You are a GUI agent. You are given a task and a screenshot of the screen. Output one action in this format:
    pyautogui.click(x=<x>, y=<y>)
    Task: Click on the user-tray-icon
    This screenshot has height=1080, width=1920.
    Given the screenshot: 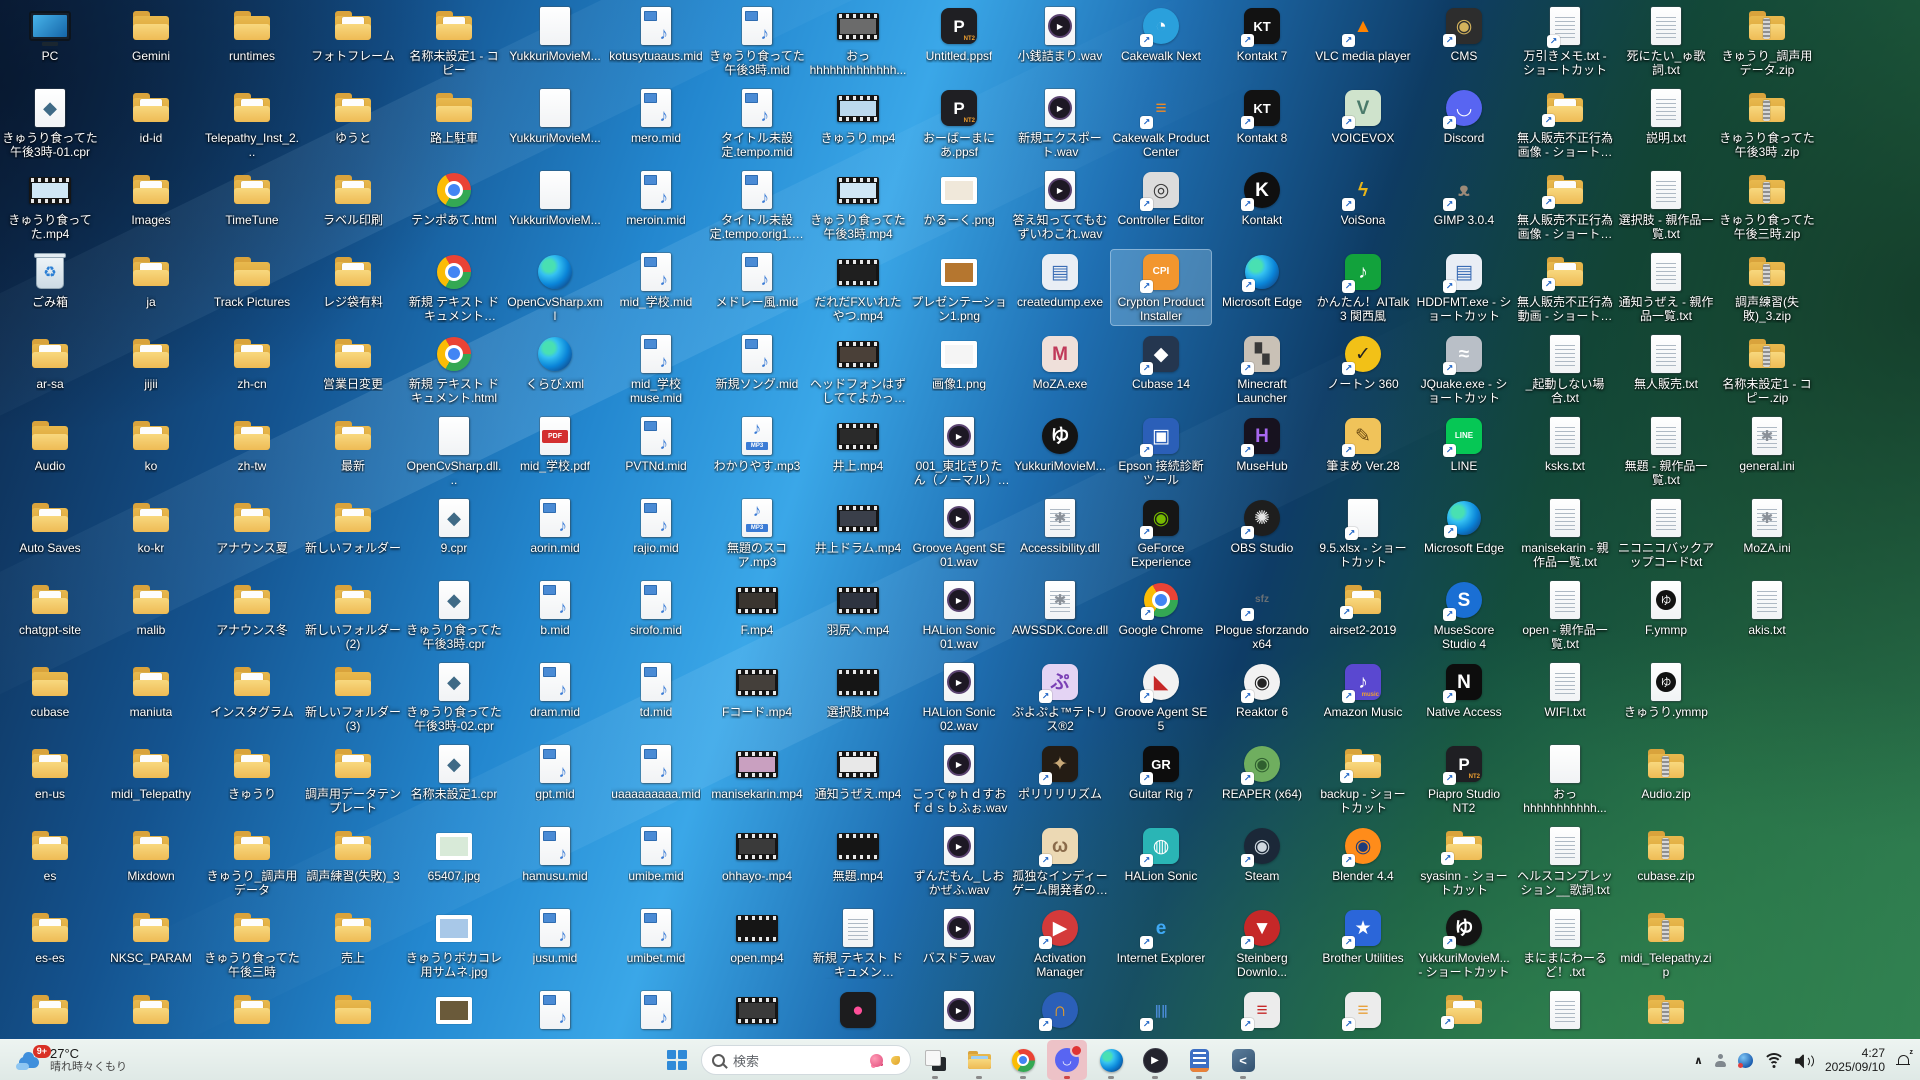 What is the action you would take?
    pyautogui.click(x=1720, y=1060)
    